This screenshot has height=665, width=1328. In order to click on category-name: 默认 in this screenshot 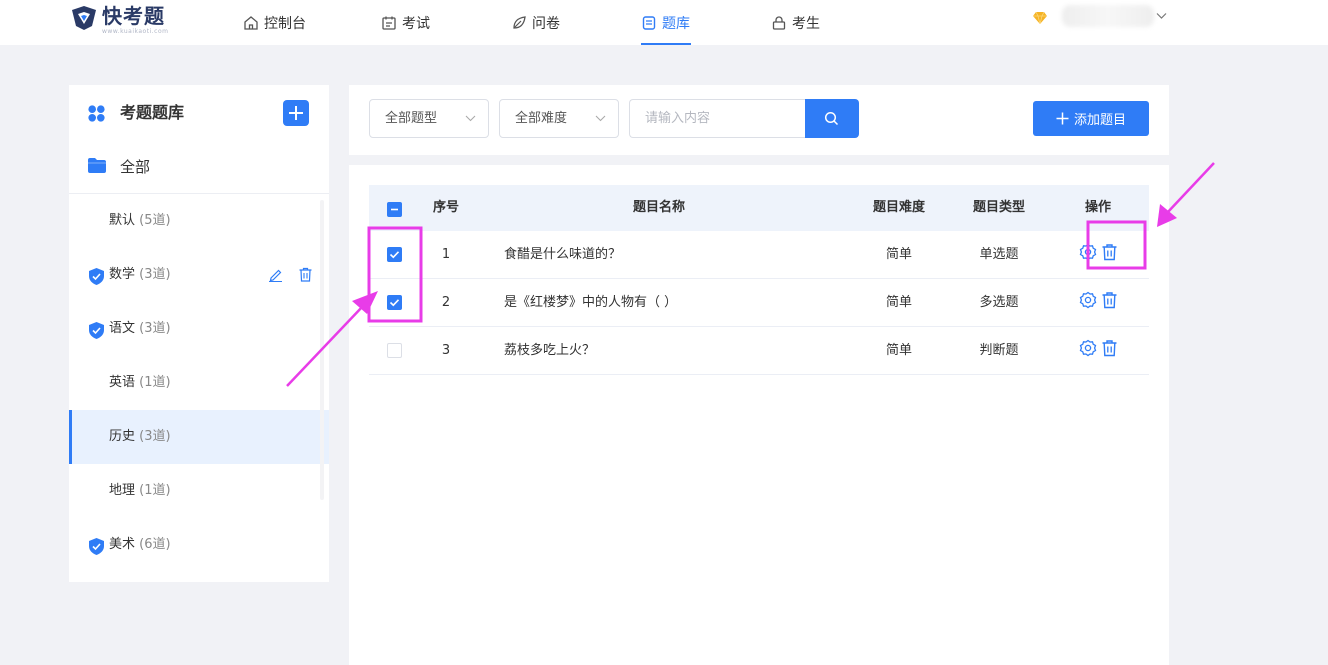, I will do `click(122, 220)`.